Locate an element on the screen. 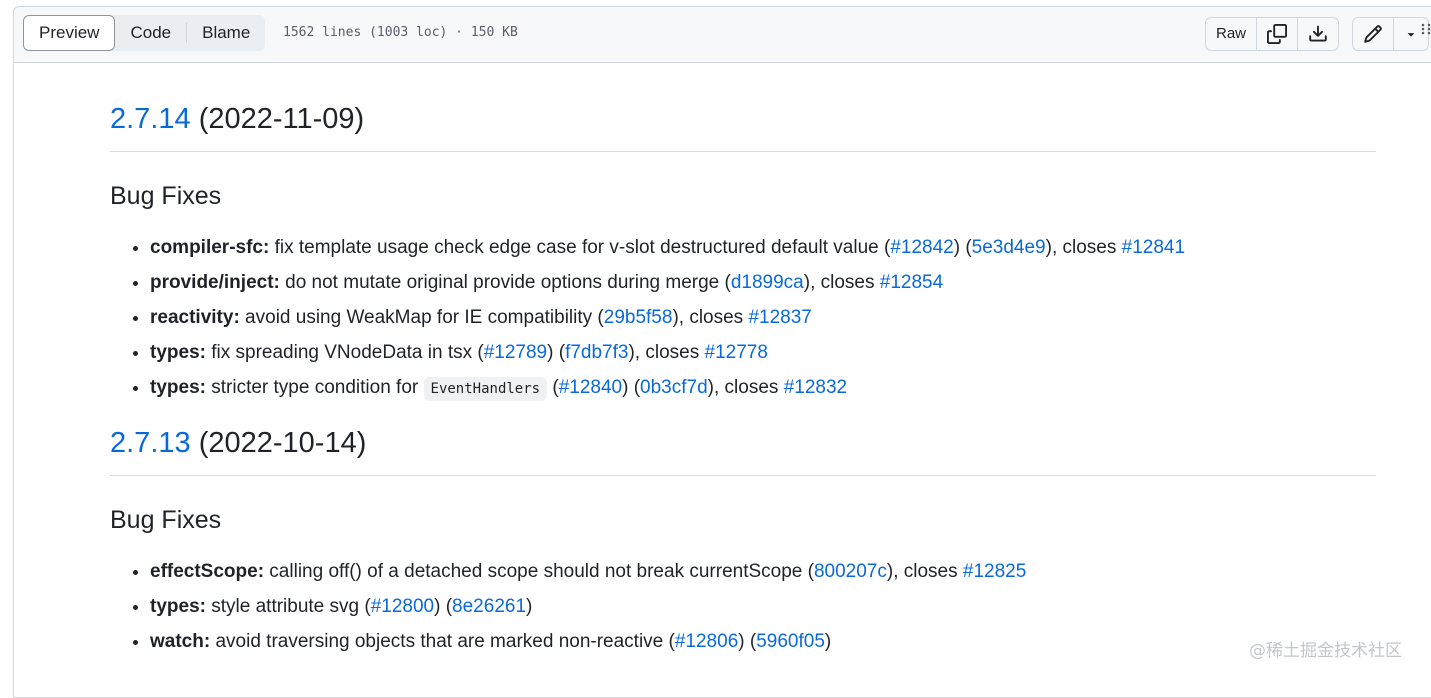 This screenshot has width=1431, height=698. release-heading: 2.7.14 (2022-11-09) is located at coordinates (743, 127).